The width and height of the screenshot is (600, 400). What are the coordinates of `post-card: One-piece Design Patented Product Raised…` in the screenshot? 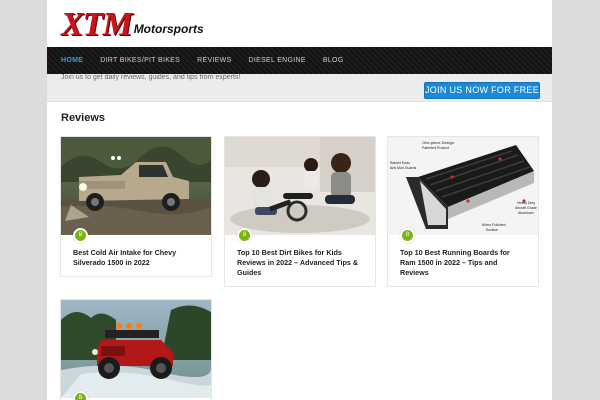 It's located at (463, 211).